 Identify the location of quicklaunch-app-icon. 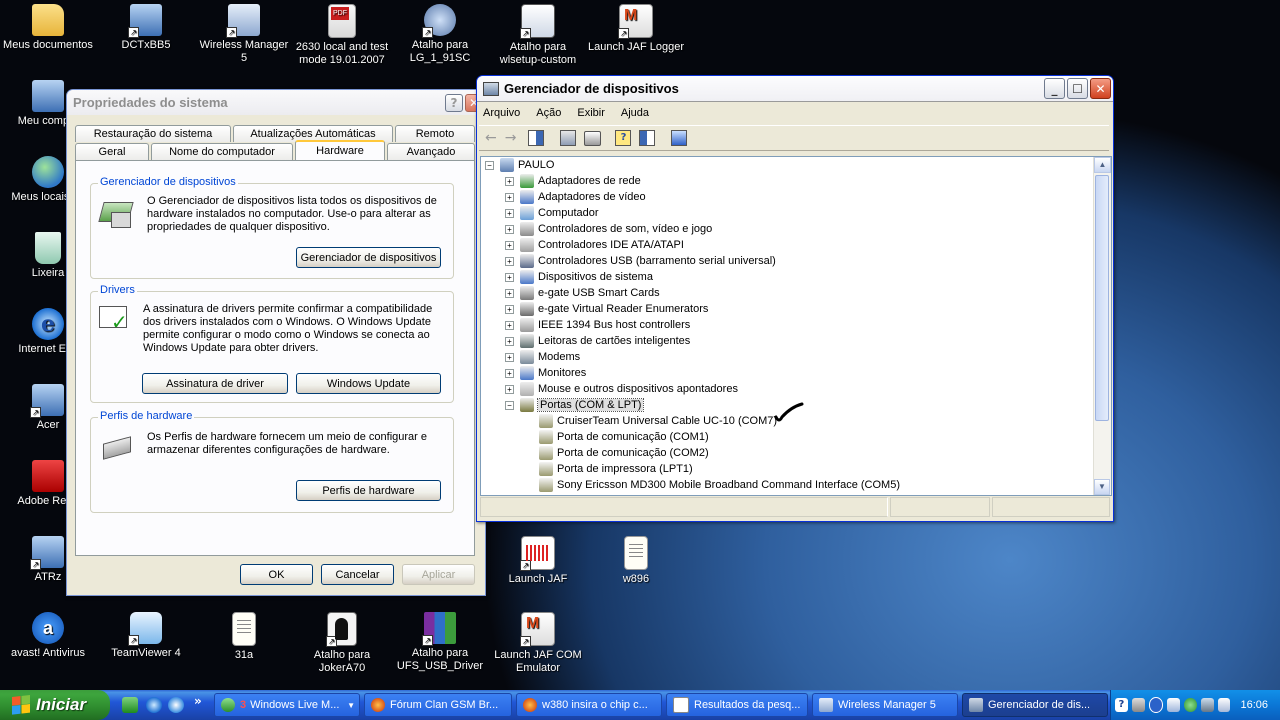
(130, 705).